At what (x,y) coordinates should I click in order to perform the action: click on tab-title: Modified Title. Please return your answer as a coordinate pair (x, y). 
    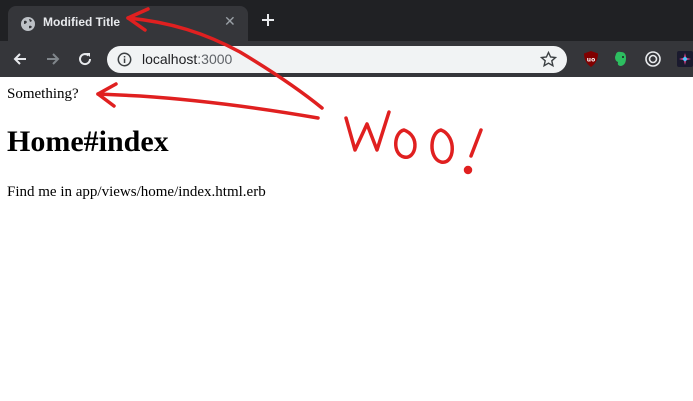
    Looking at the image, I should click on (82, 22).